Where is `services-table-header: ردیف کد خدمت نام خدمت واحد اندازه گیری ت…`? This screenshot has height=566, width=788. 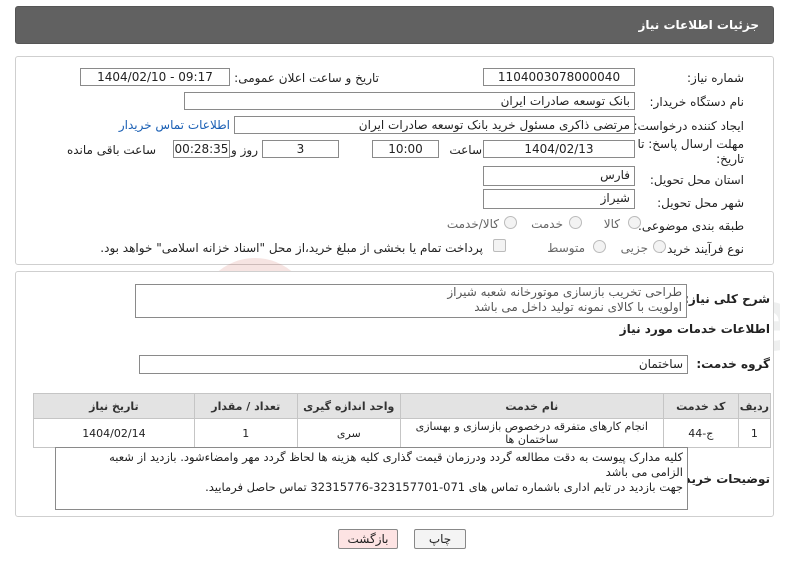 services-table-header: ردیف کد خدمت نام خدمت واحد اندازه گیری ت… is located at coordinates (402, 406).